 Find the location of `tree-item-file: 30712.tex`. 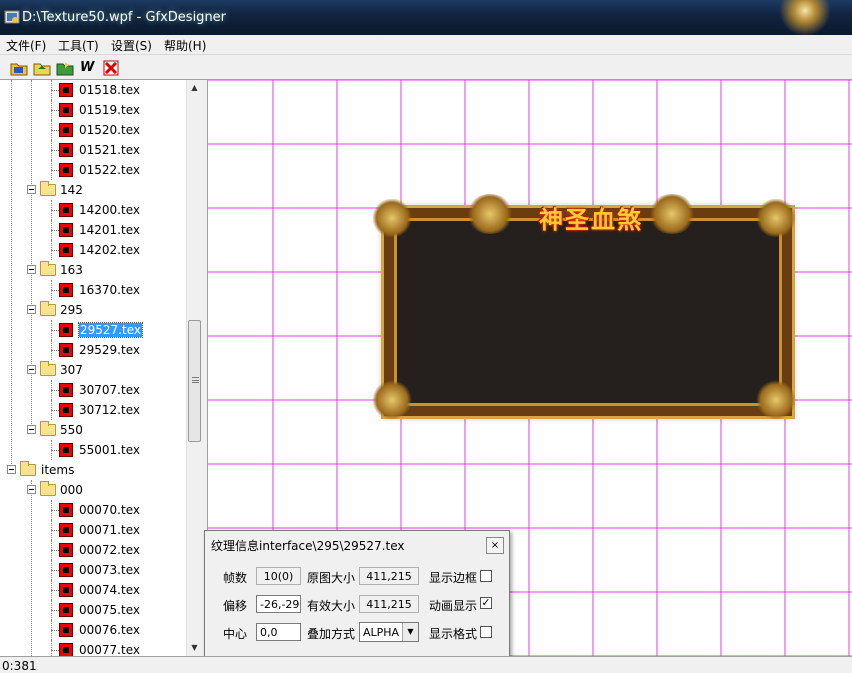

tree-item-file: 30712.tex is located at coordinates (93, 410).